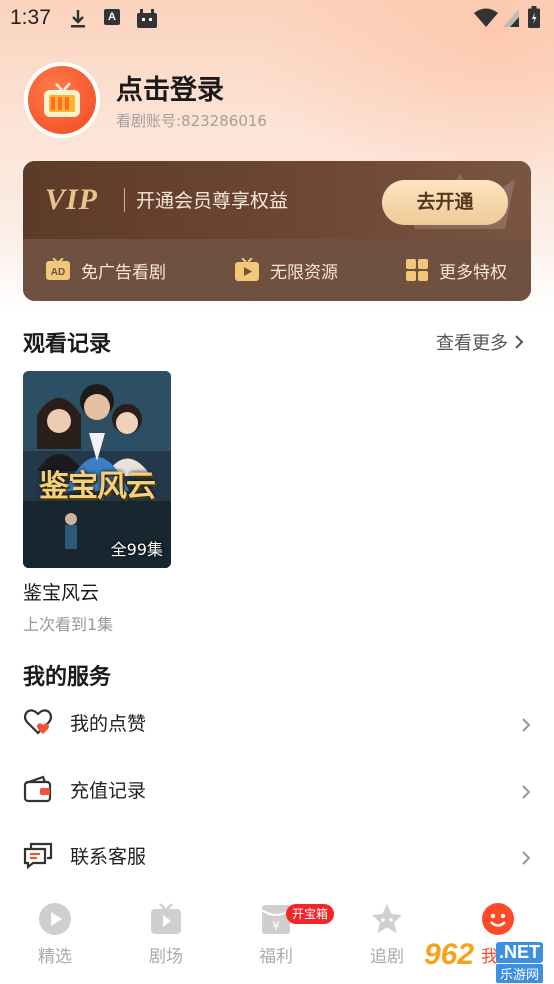 This screenshot has height=984, width=554. Describe the element at coordinates (212, 201) in the screenshot. I see `vip-slogan: 开通会员尊享权益` at that location.